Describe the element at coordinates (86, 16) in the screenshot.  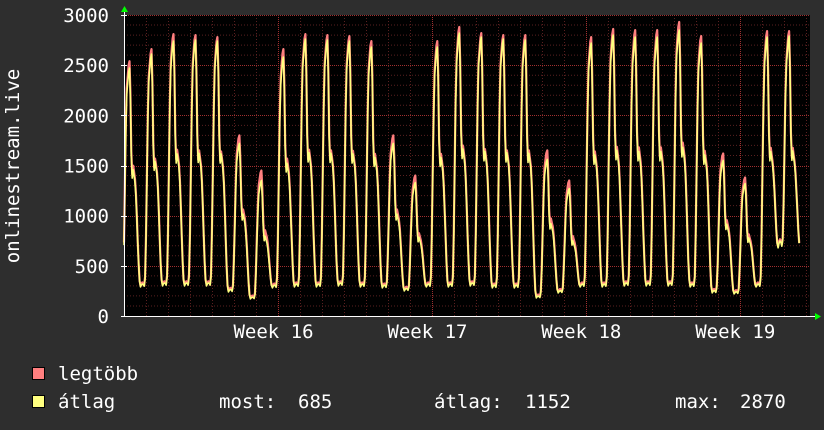
I see `y-tick-label: 3000` at that location.